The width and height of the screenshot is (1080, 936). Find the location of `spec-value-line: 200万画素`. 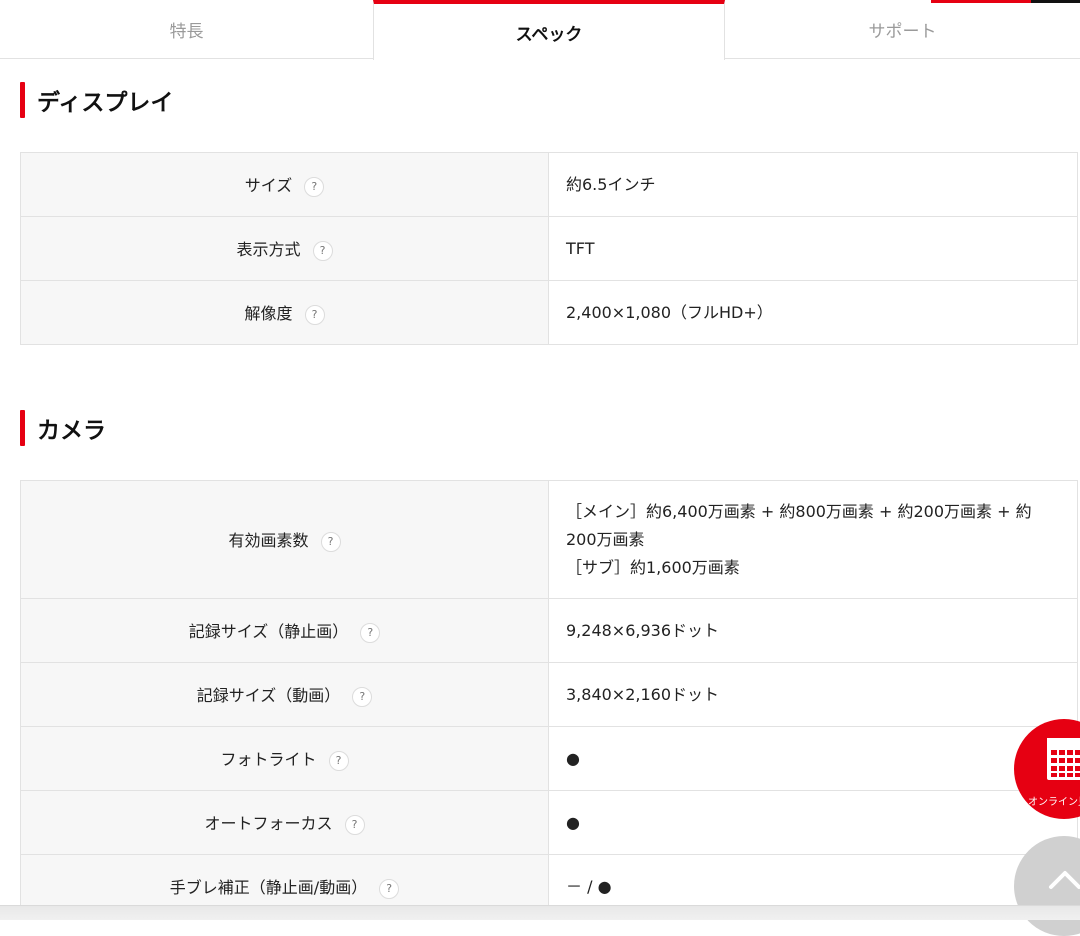

spec-value-line: 200万画素 is located at coordinates (605, 539).